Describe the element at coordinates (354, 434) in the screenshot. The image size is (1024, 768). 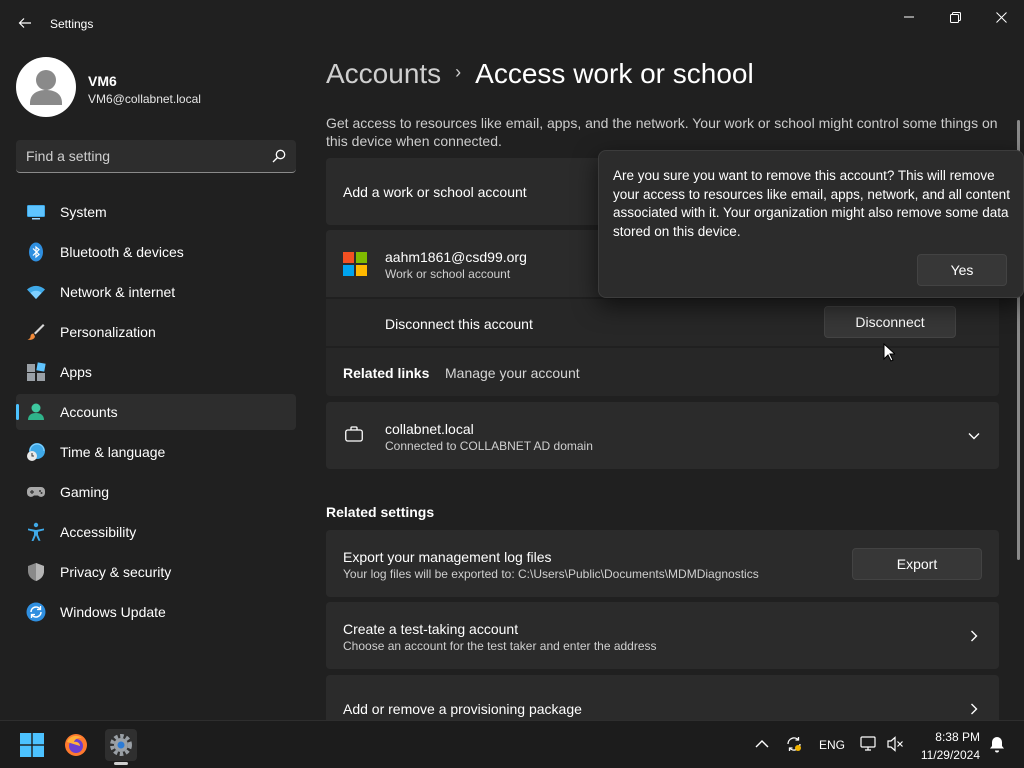
I see `briefcase-icon` at that location.